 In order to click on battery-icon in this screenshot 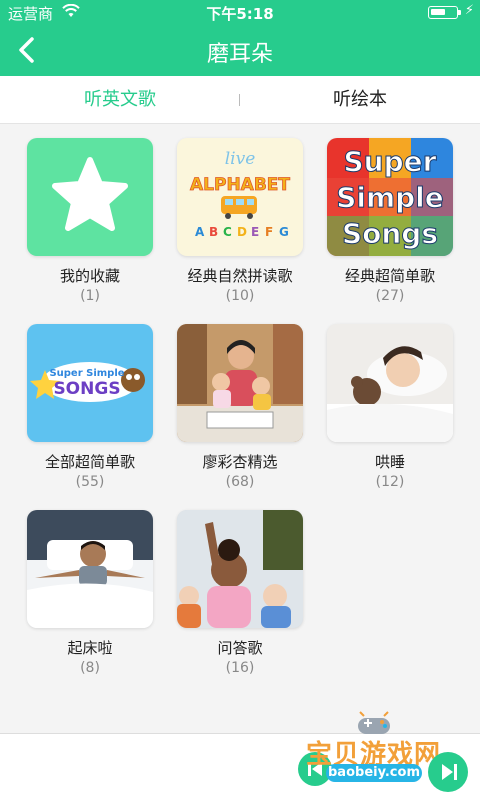, I will do `click(443, 12)`.